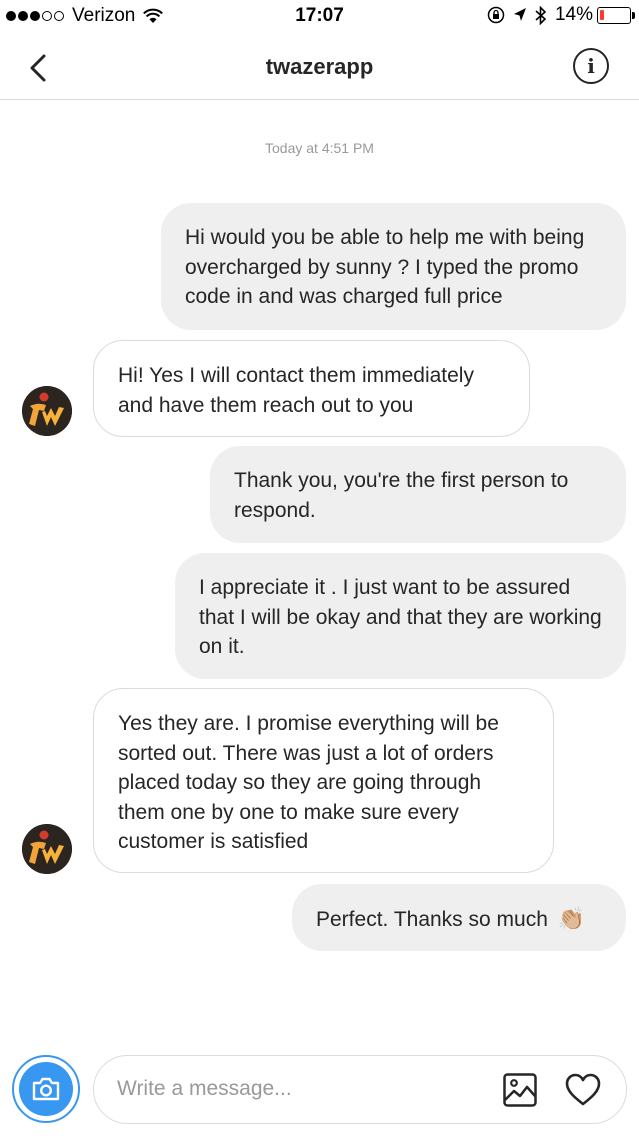  Describe the element at coordinates (602, 14) in the screenshot. I see `battery-level-fill` at that location.